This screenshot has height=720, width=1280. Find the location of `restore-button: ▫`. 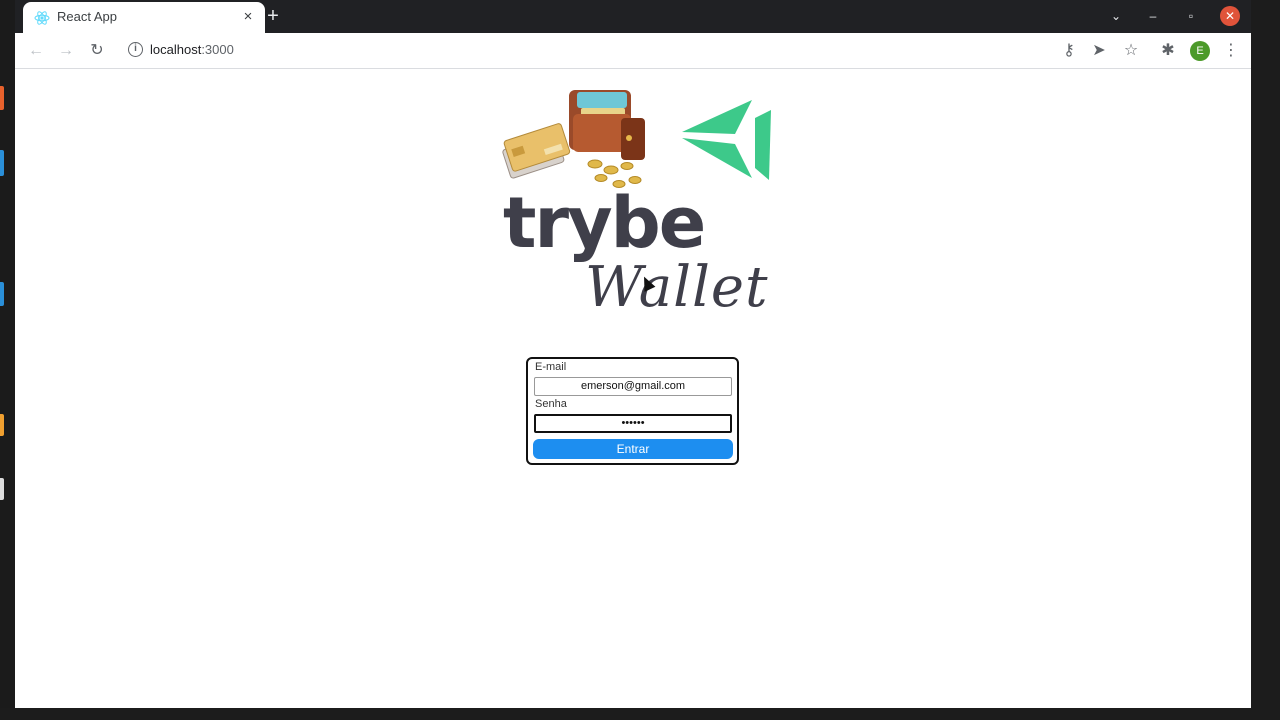

restore-button: ▫ is located at coordinates (1191, 16).